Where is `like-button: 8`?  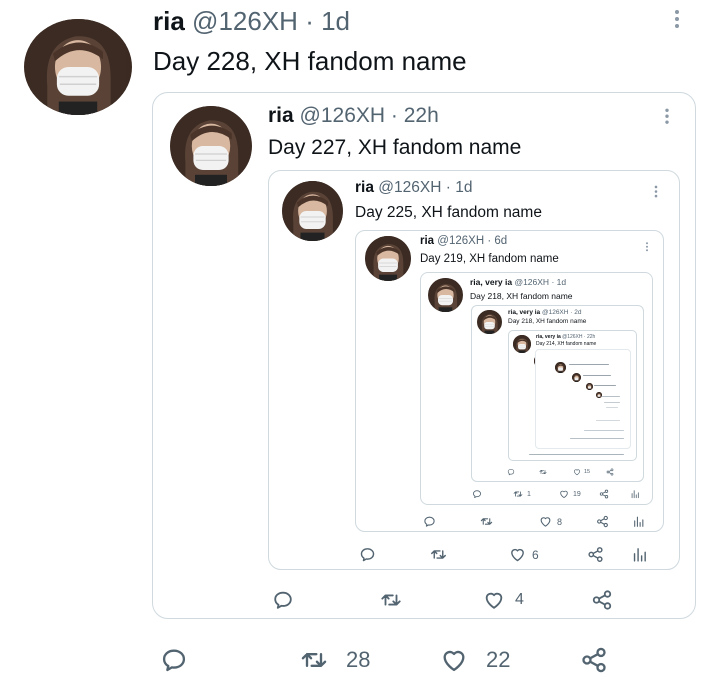 like-button: 8 is located at coordinates (550, 521).